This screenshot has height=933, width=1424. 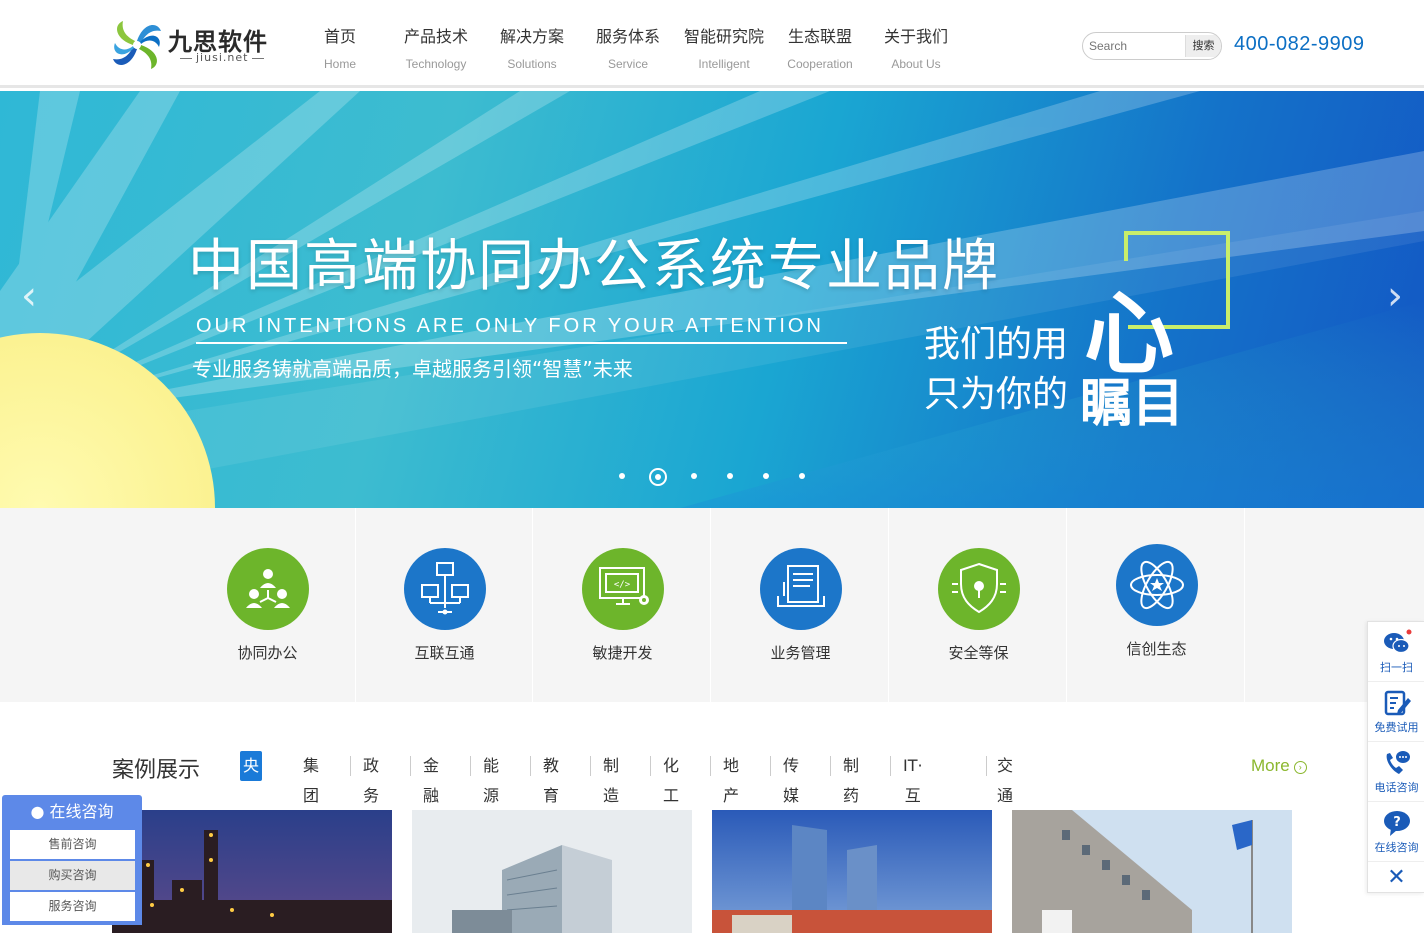 What do you see at coordinates (1396, 712) in the screenshot?
I see `float-free-trial: 免费试用` at bounding box center [1396, 712].